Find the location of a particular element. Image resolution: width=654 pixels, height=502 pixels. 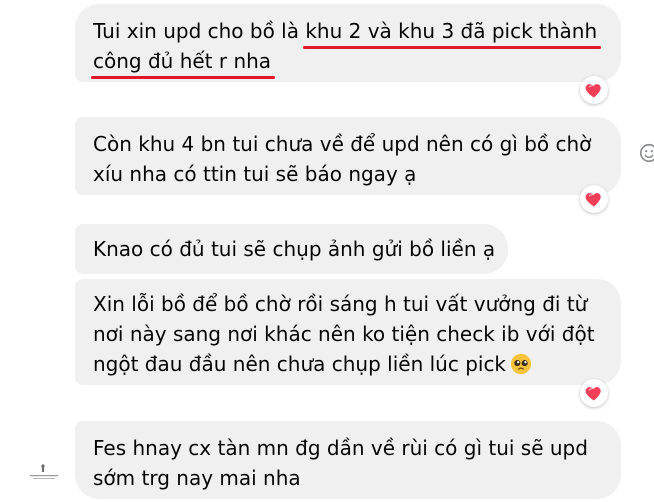

message-line: Knao có đủ tui sẽ chụp ảnh gửi bồ liền ạ is located at coordinates (294, 249).